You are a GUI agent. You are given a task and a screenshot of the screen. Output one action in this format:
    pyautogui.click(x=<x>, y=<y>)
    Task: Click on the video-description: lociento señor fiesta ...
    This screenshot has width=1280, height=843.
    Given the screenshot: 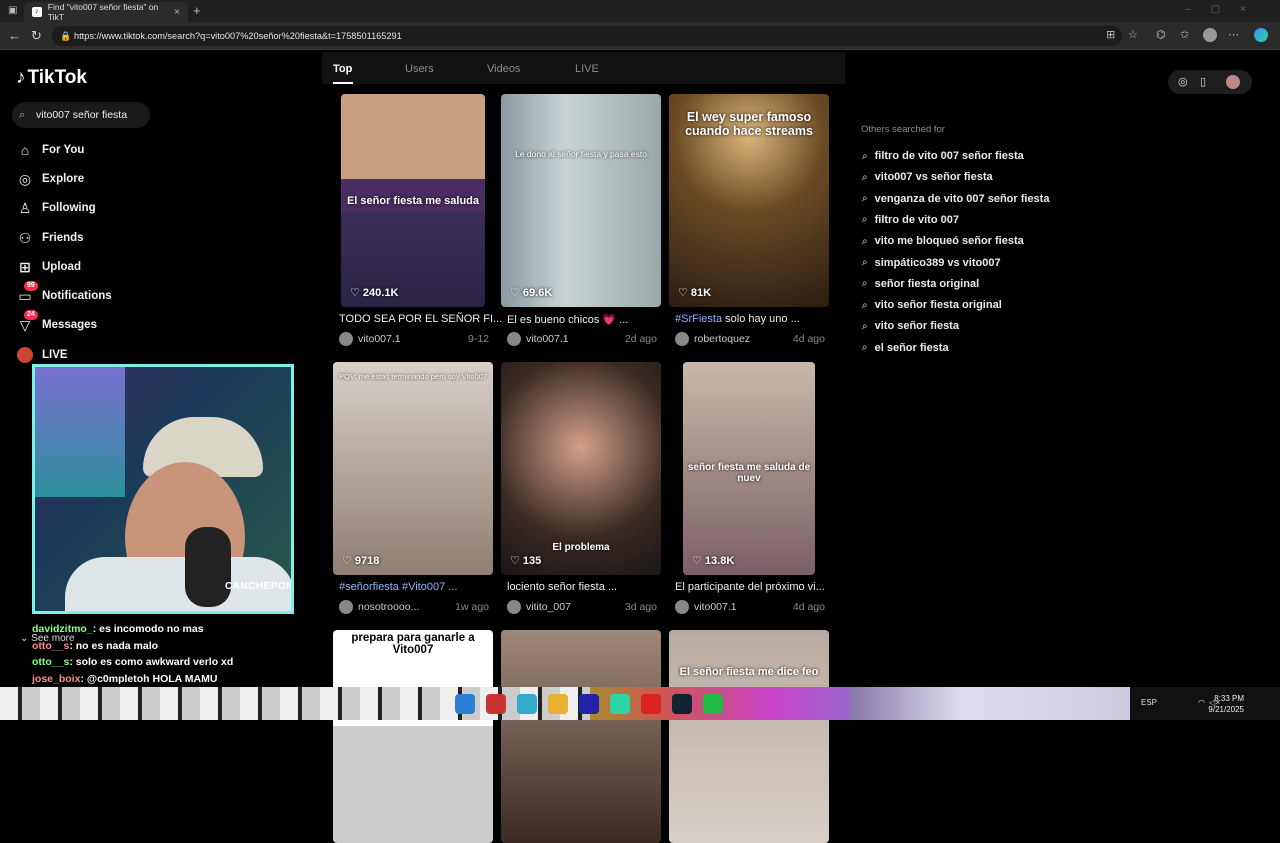 What is the action you would take?
    pyautogui.click(x=562, y=587)
    